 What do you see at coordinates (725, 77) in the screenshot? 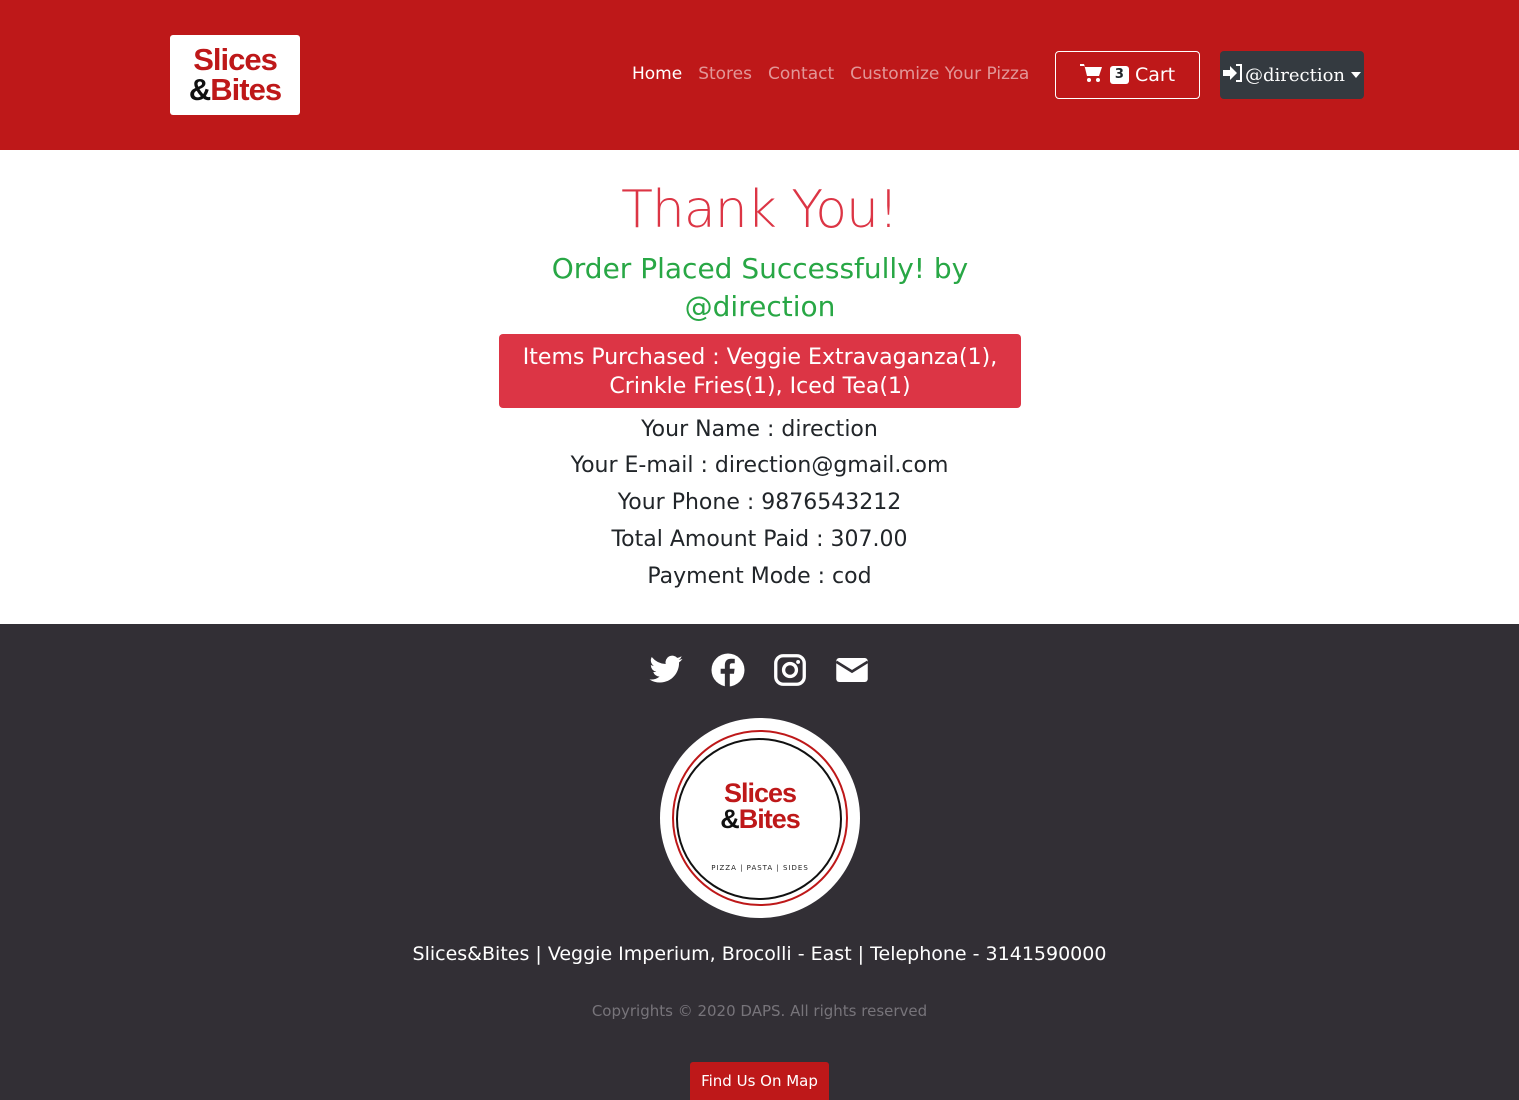
I see `nav-stores: Stores` at bounding box center [725, 77].